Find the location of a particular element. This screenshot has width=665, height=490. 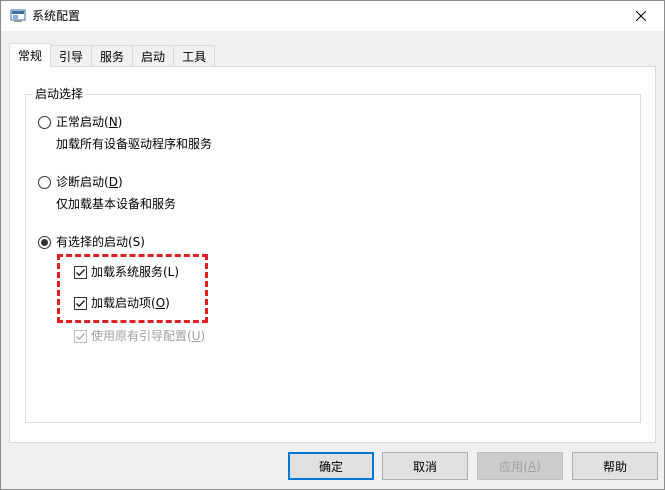

tab-services: 服务 is located at coordinates (112, 56).